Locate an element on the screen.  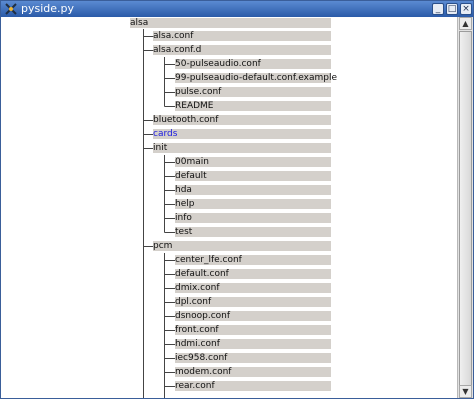
maximize-button: □ is located at coordinates (452, 9).